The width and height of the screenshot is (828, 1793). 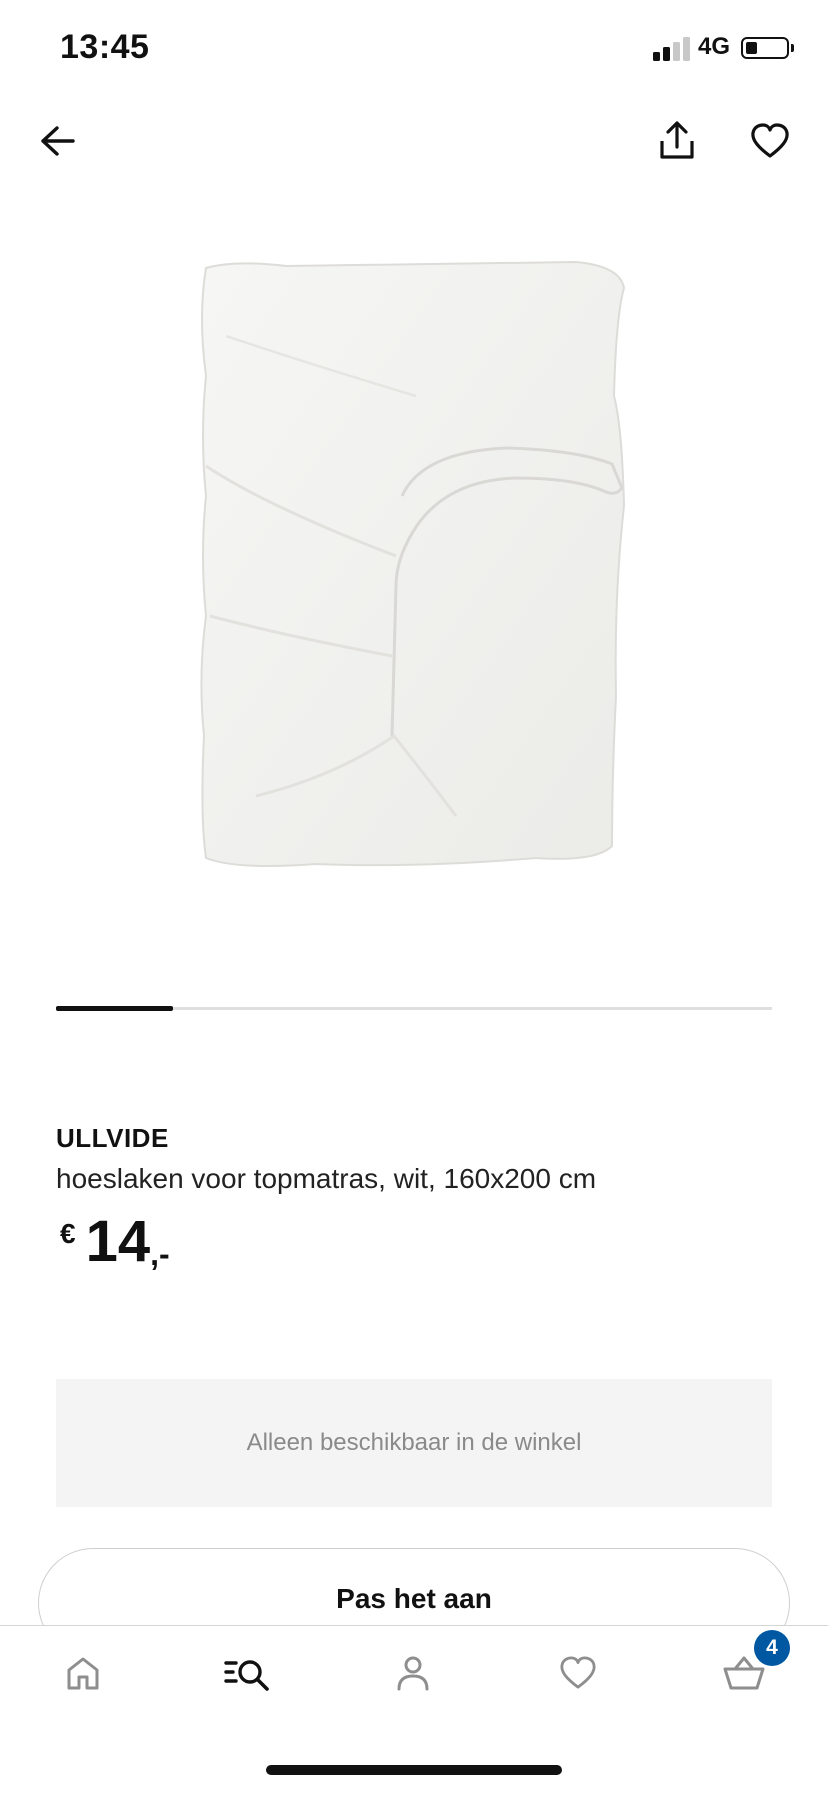 I want to click on back-button, so click(x=57, y=141).